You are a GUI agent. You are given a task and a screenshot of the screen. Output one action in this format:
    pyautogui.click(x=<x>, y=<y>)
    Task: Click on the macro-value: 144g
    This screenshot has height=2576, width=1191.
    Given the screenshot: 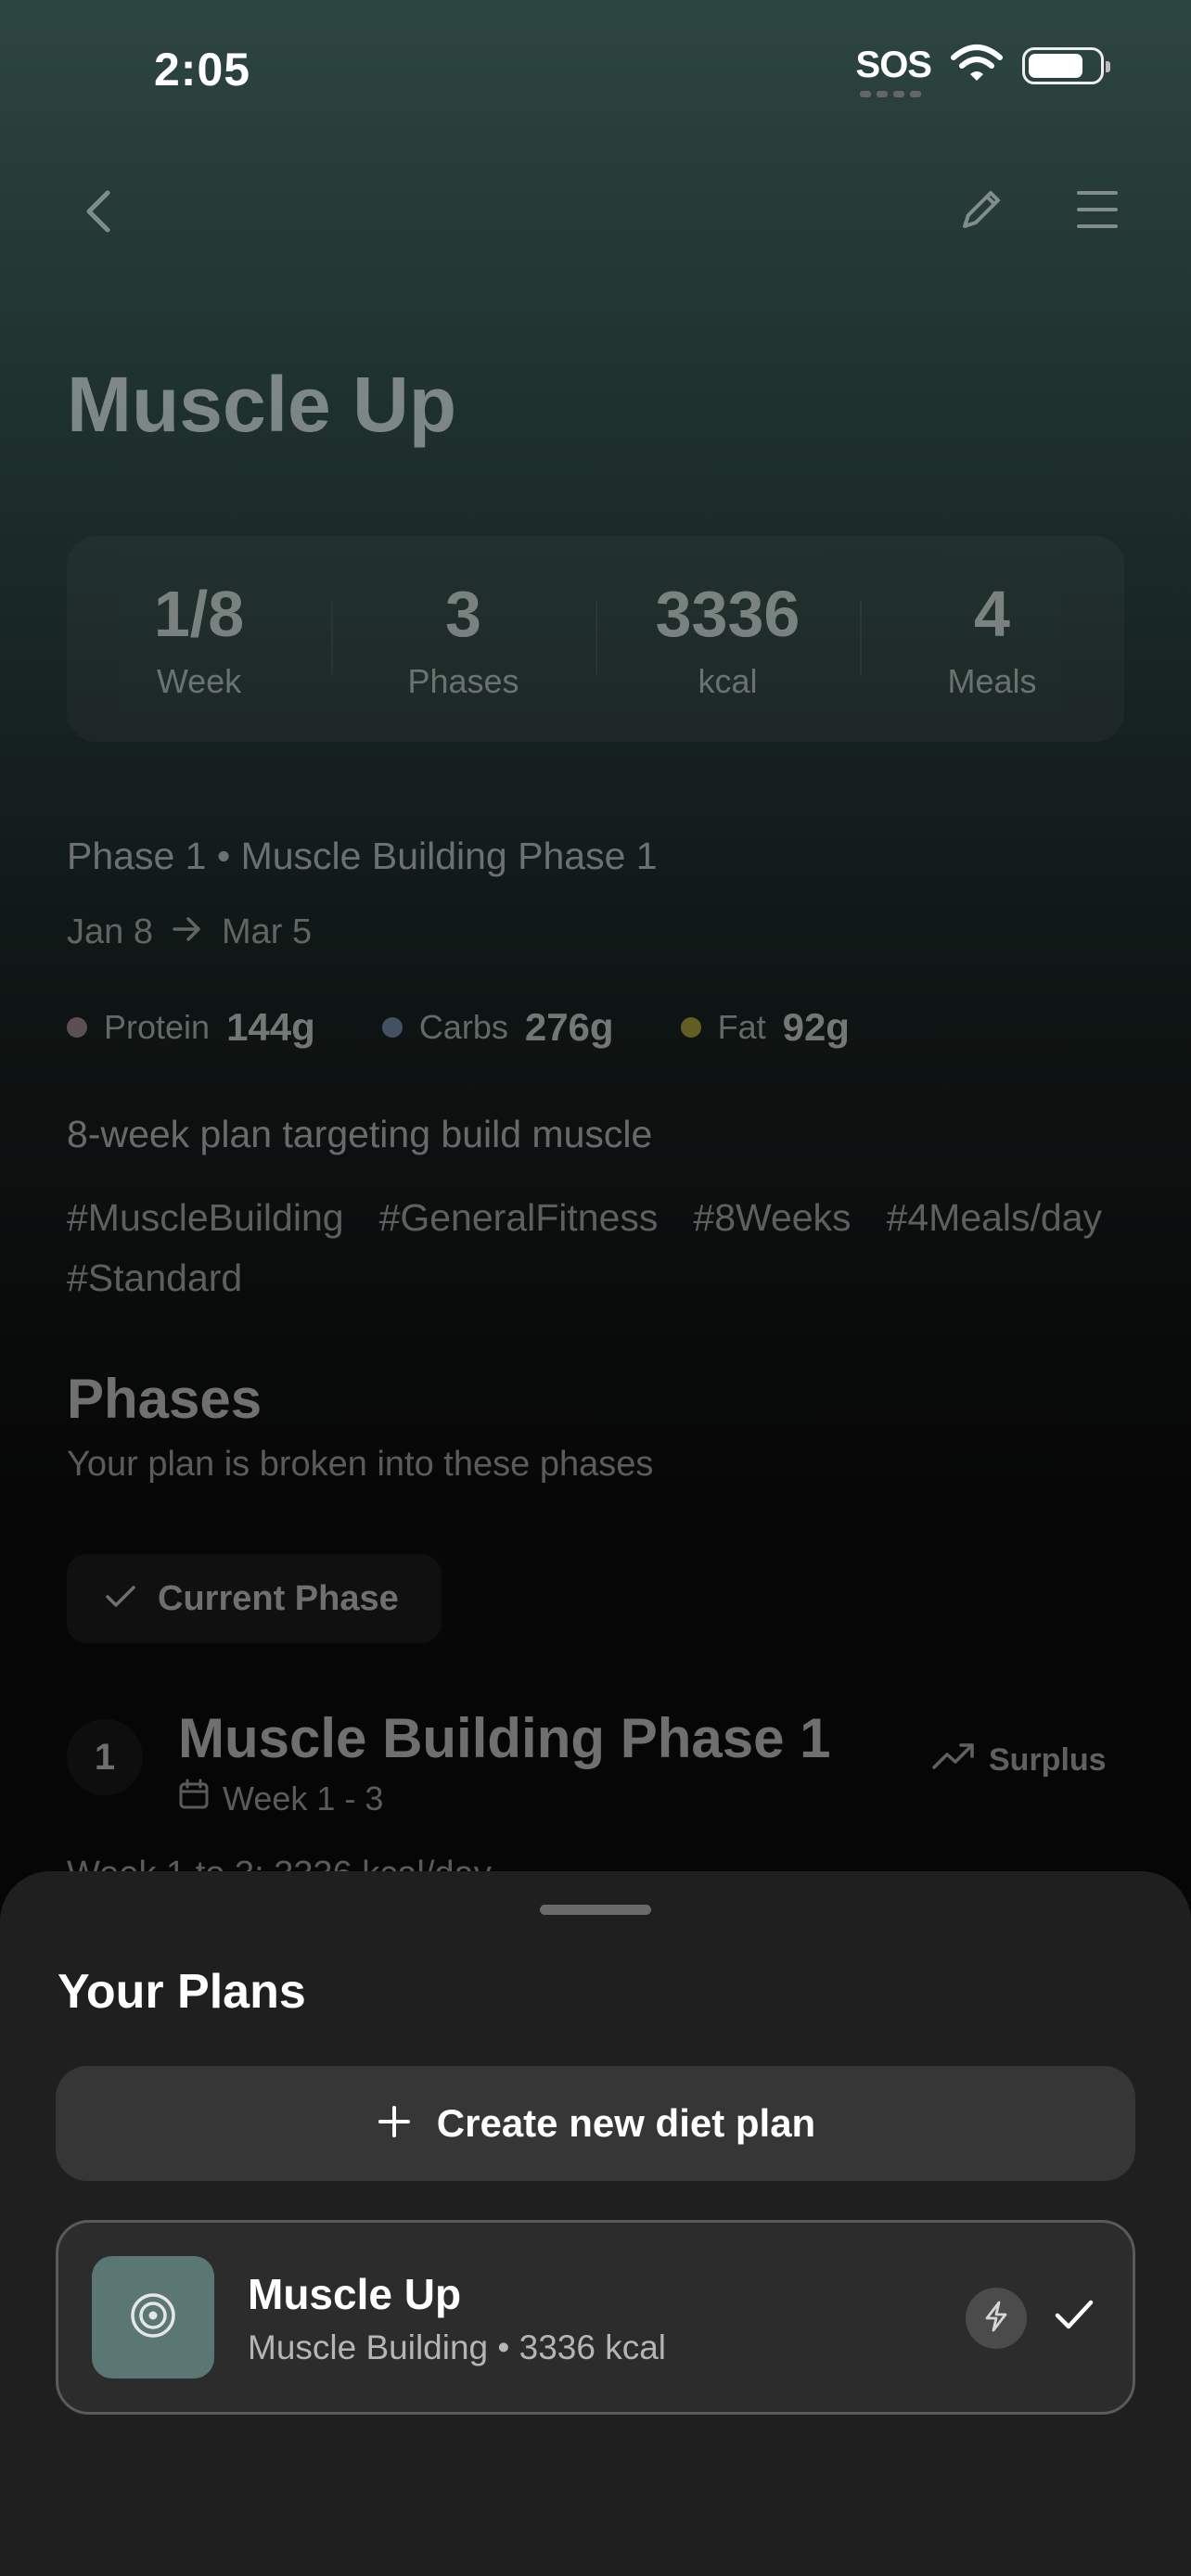 What is the action you would take?
    pyautogui.click(x=270, y=1027)
    